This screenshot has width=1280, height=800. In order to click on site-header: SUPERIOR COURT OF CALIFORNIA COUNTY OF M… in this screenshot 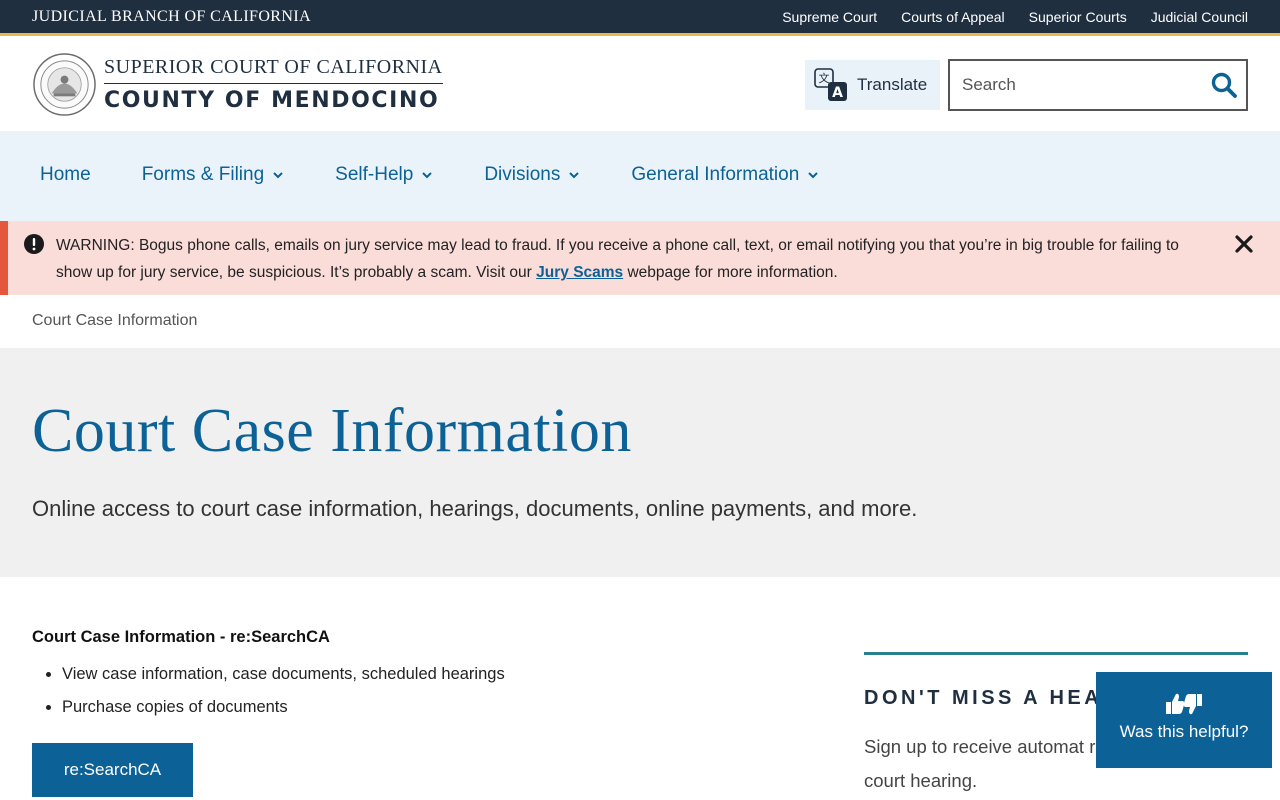, I will do `click(640, 85)`.